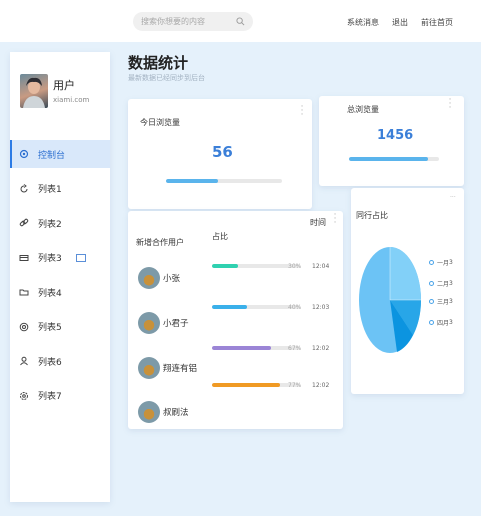 This screenshot has width=481, height=516. Describe the element at coordinates (321, 307) in the screenshot. I see `row-time: 12:03` at that location.